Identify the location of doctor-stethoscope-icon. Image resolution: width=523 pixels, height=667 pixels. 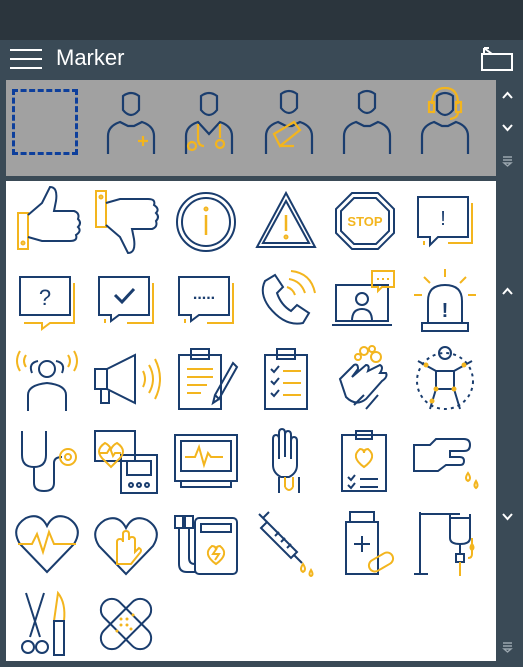
(211, 121).